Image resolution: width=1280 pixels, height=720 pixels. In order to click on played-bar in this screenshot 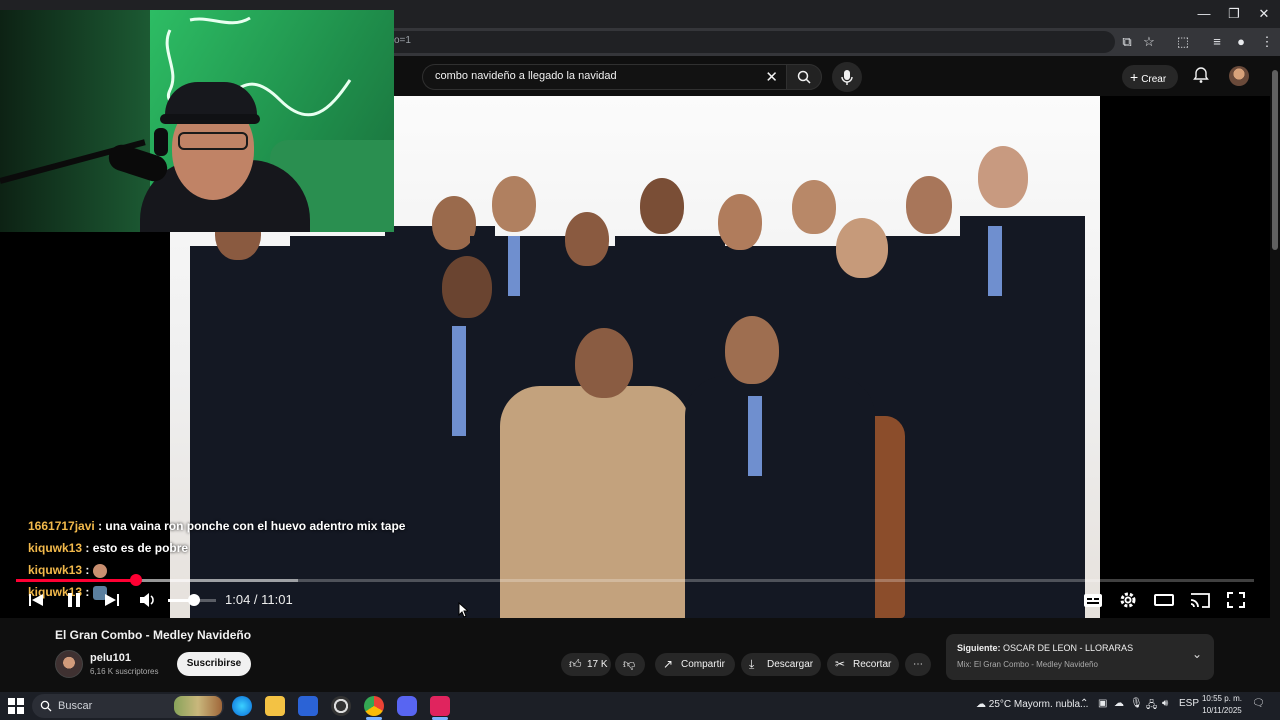, I will do `click(76, 580)`.